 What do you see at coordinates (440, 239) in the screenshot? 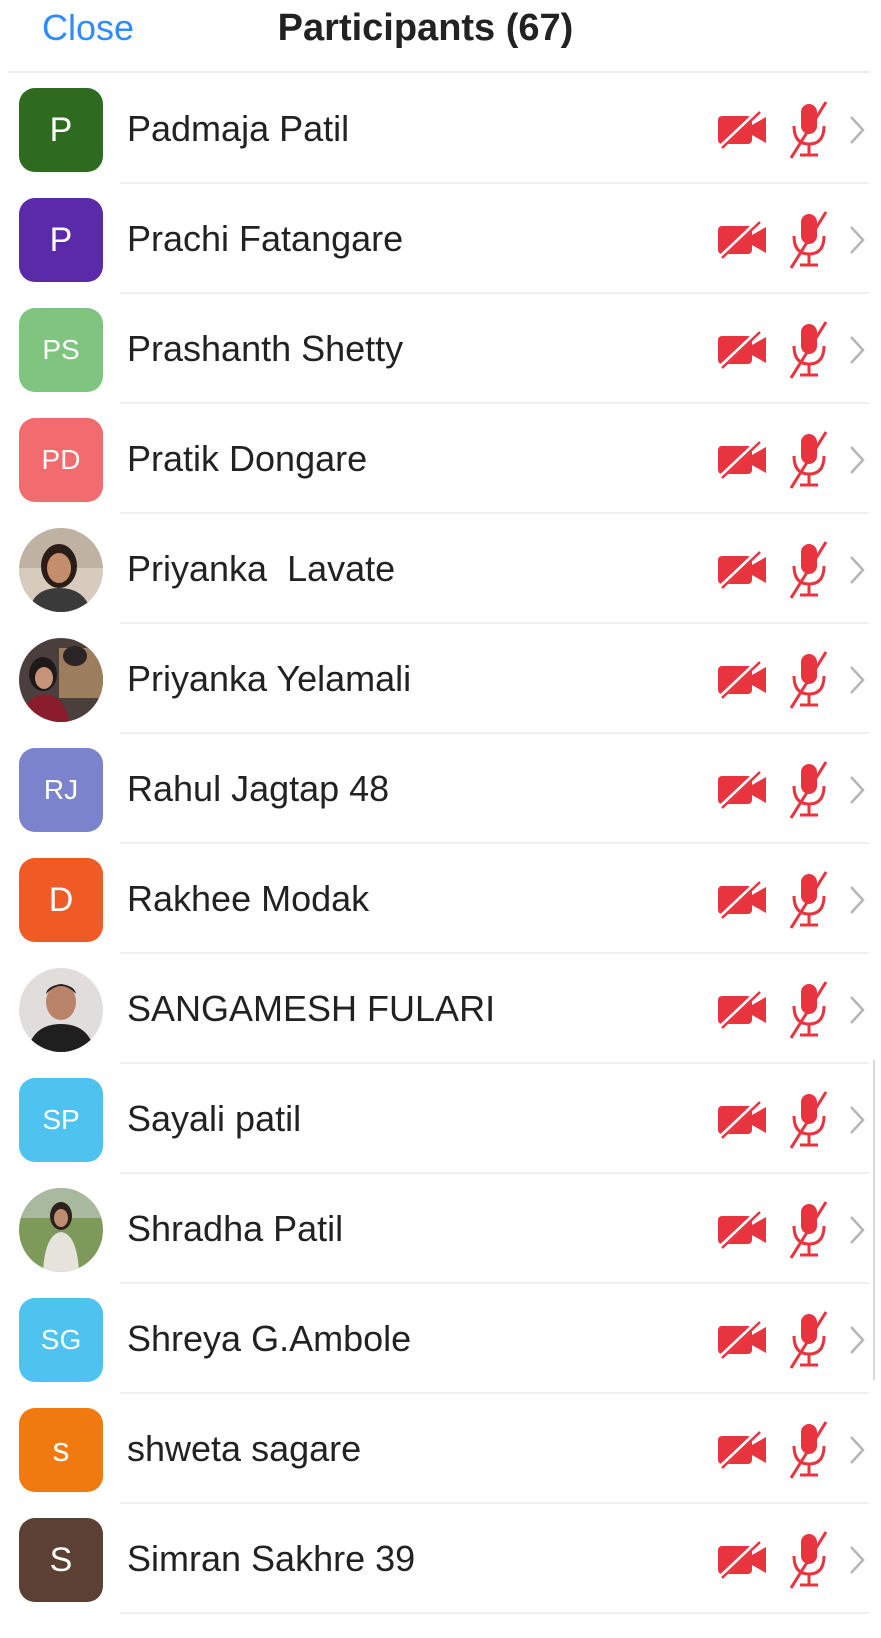
I see `participant-row: P Prachi Fatangare` at bounding box center [440, 239].